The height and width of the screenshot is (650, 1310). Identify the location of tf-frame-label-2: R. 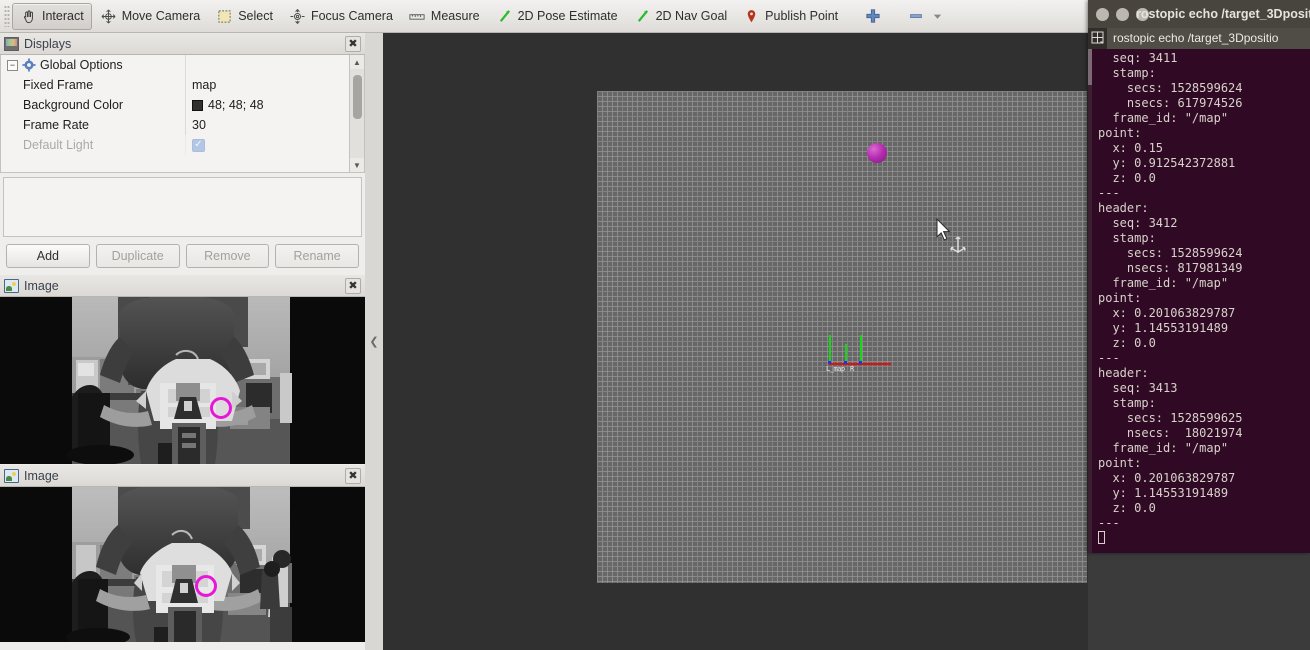
(852, 369).